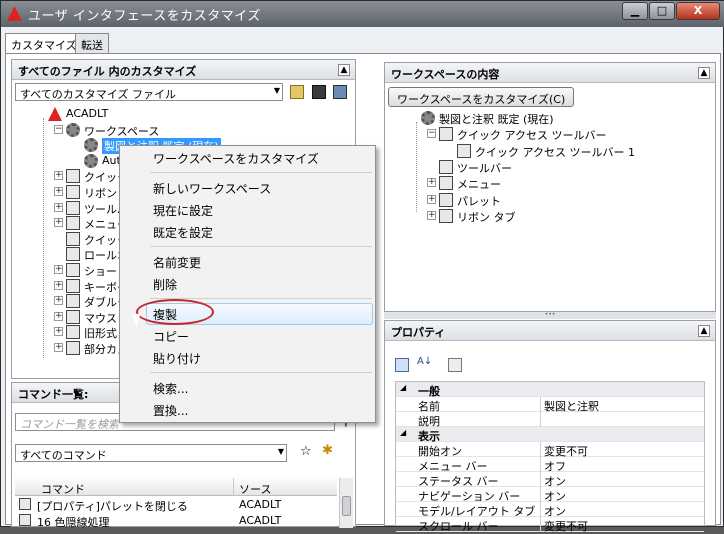 The height and width of the screenshot is (534, 724). What do you see at coordinates (455, 365) in the screenshot?
I see `property-pages-icon` at bounding box center [455, 365].